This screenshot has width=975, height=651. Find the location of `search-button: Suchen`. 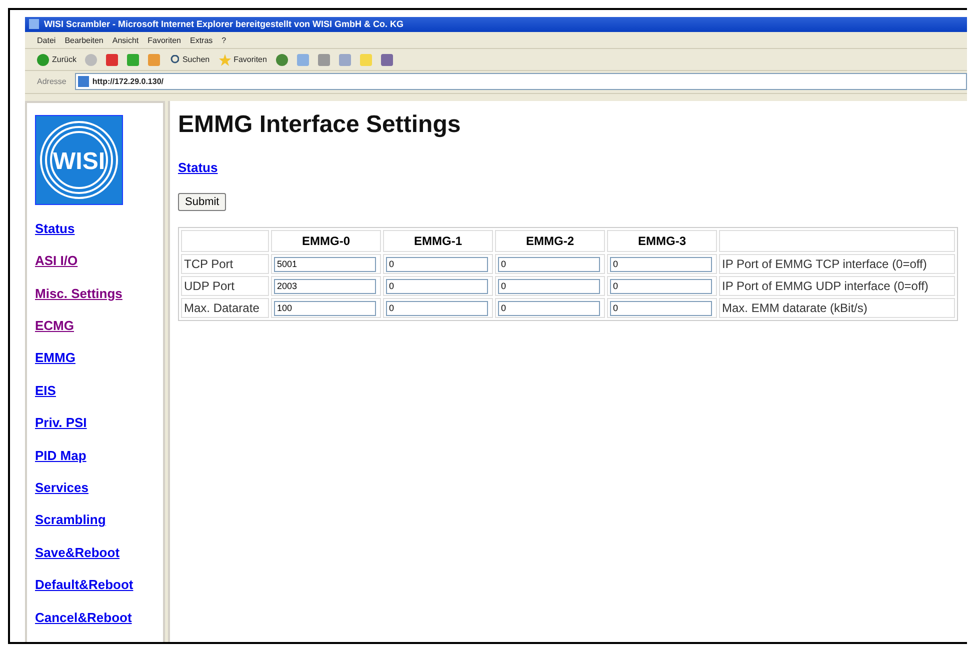

search-button: Suchen is located at coordinates (189, 59).